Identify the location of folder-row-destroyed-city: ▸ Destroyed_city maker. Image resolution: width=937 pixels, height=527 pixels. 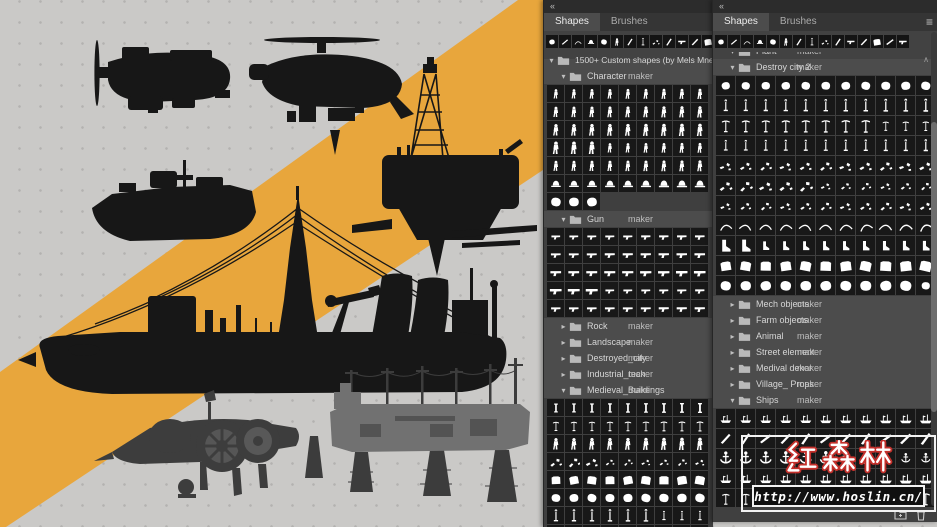
(628, 358).